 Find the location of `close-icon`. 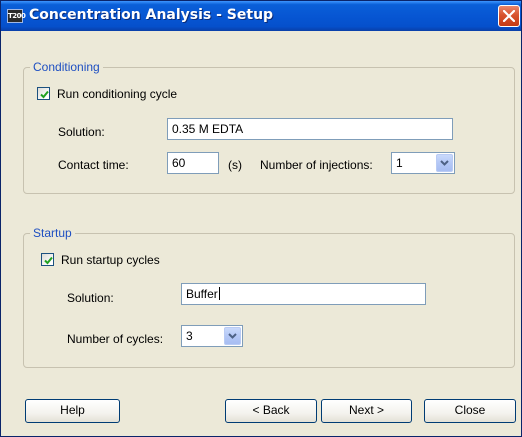

close-icon is located at coordinates (509, 16).